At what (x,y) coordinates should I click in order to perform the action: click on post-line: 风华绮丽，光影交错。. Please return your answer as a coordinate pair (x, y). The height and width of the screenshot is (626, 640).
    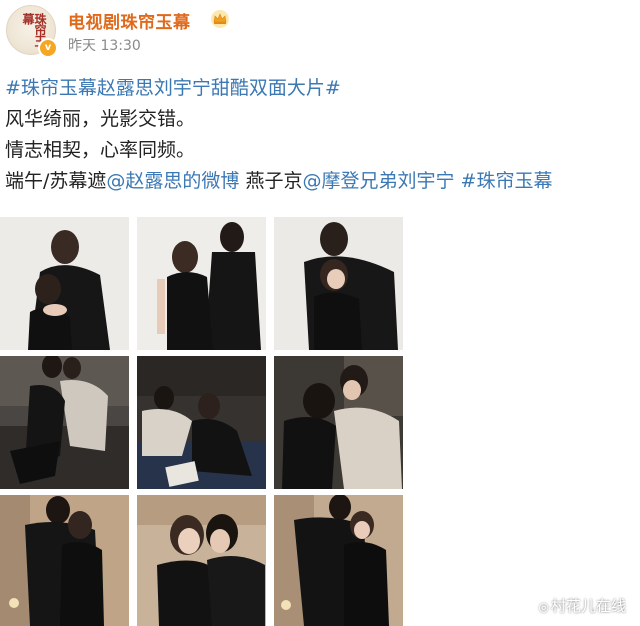
    Looking at the image, I should click on (100, 119).